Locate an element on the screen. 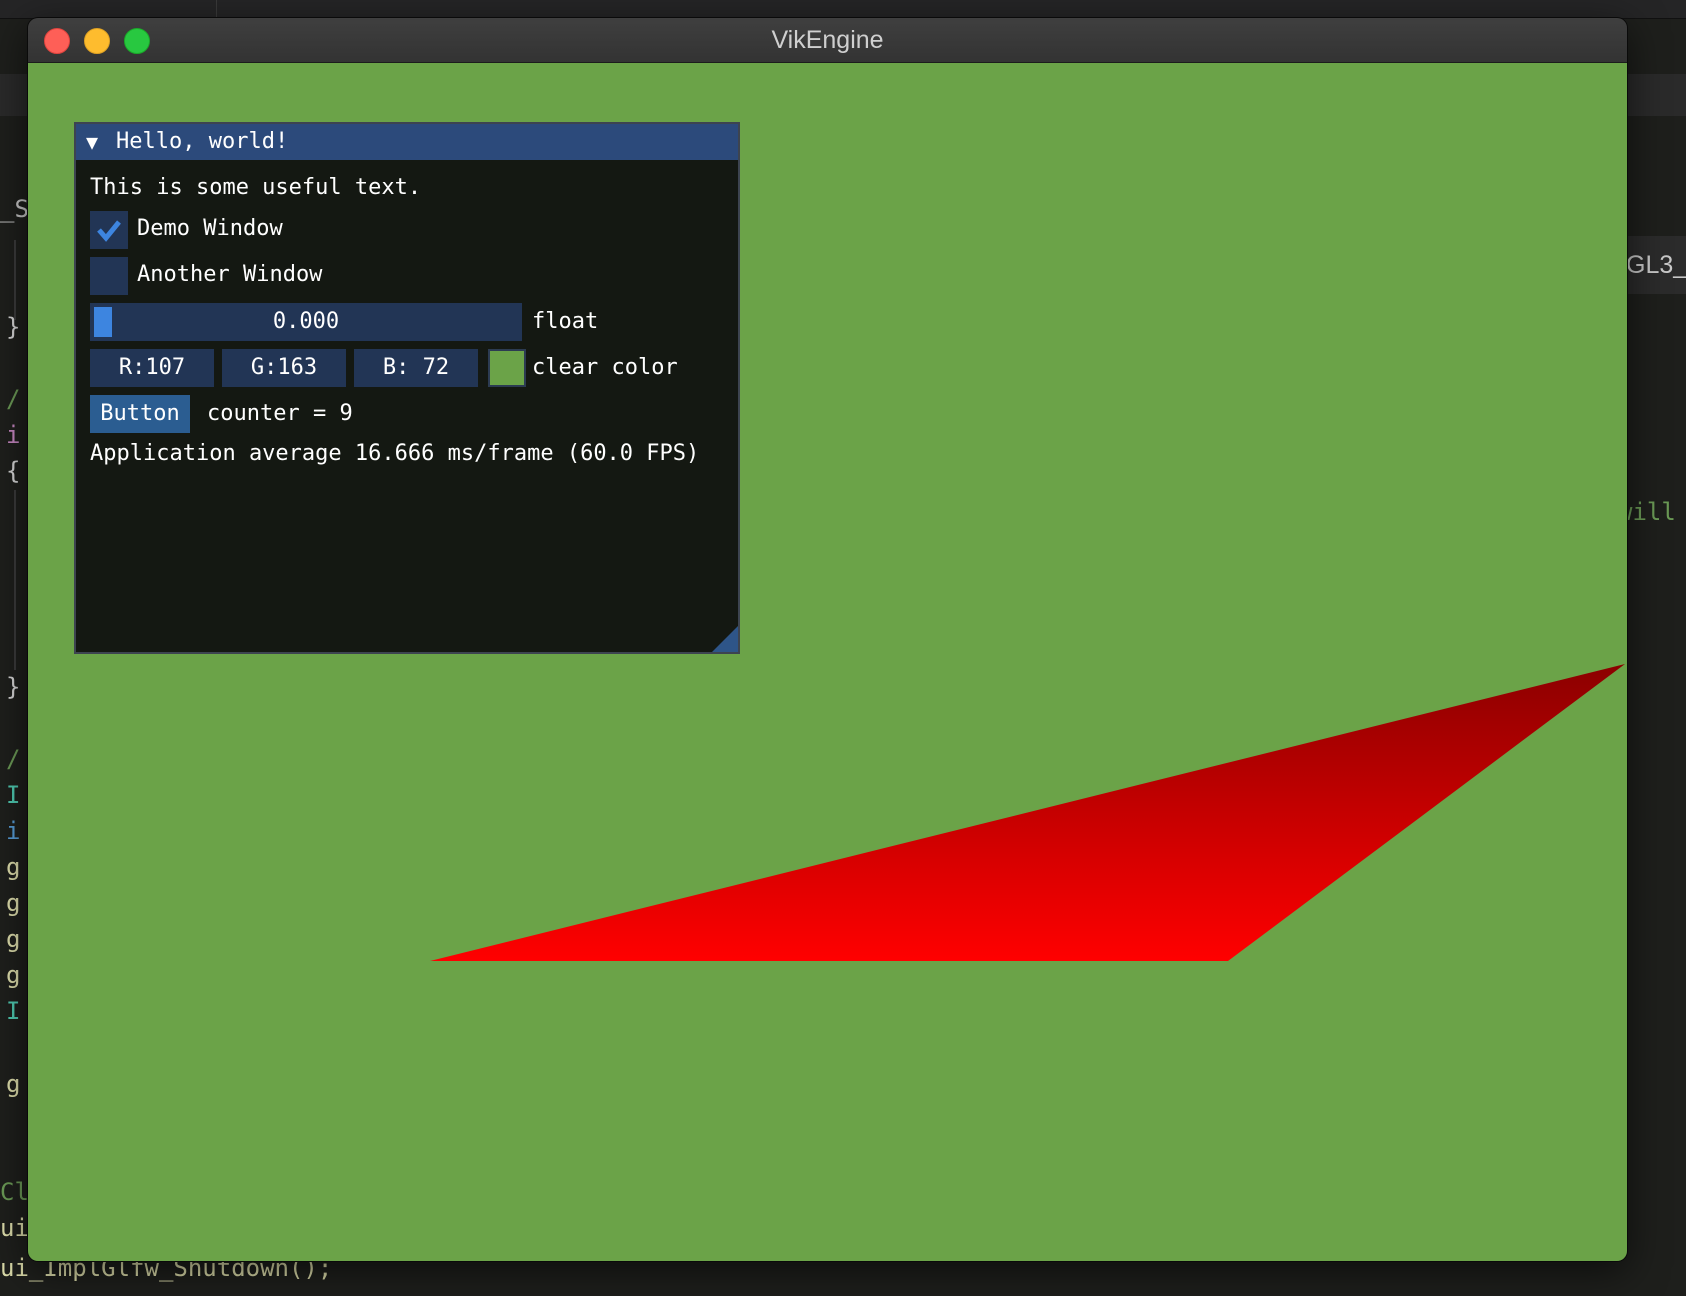 The width and height of the screenshot is (1686, 1296). code-fragment: ui is located at coordinates (14, 1228).